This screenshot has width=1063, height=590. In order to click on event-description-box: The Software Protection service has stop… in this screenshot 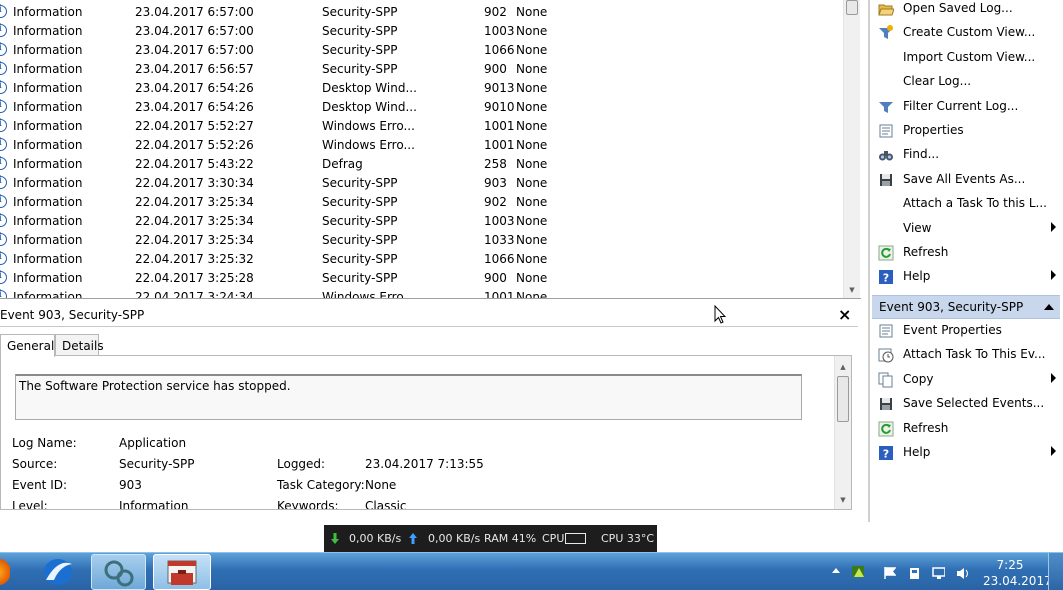, I will do `click(408, 397)`.